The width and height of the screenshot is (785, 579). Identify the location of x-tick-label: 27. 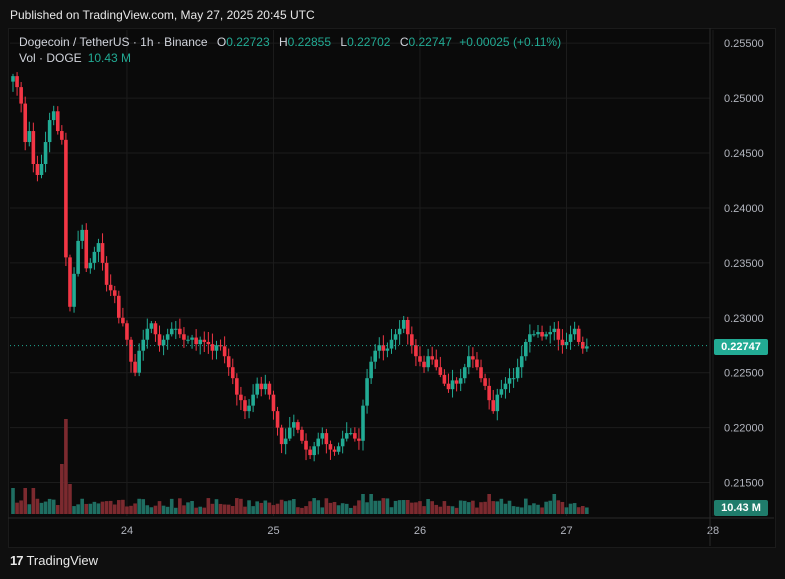
(566, 531).